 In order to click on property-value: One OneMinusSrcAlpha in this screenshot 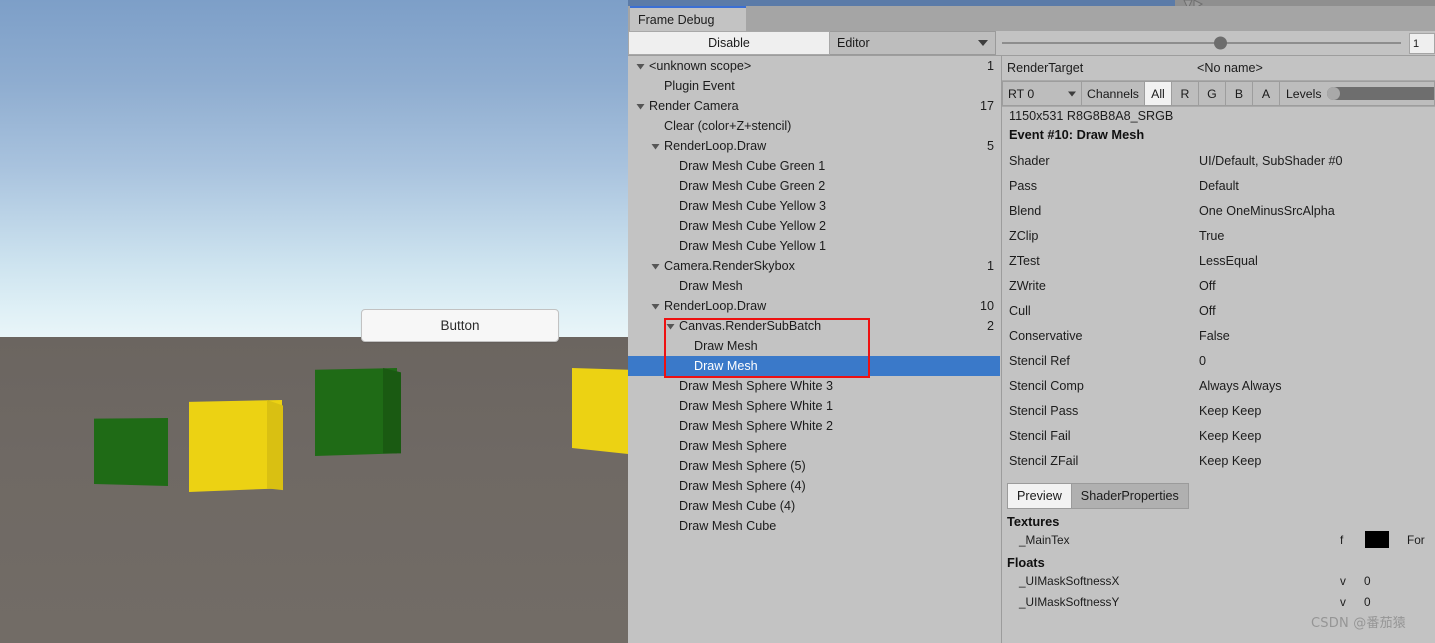, I will do `click(1267, 210)`.